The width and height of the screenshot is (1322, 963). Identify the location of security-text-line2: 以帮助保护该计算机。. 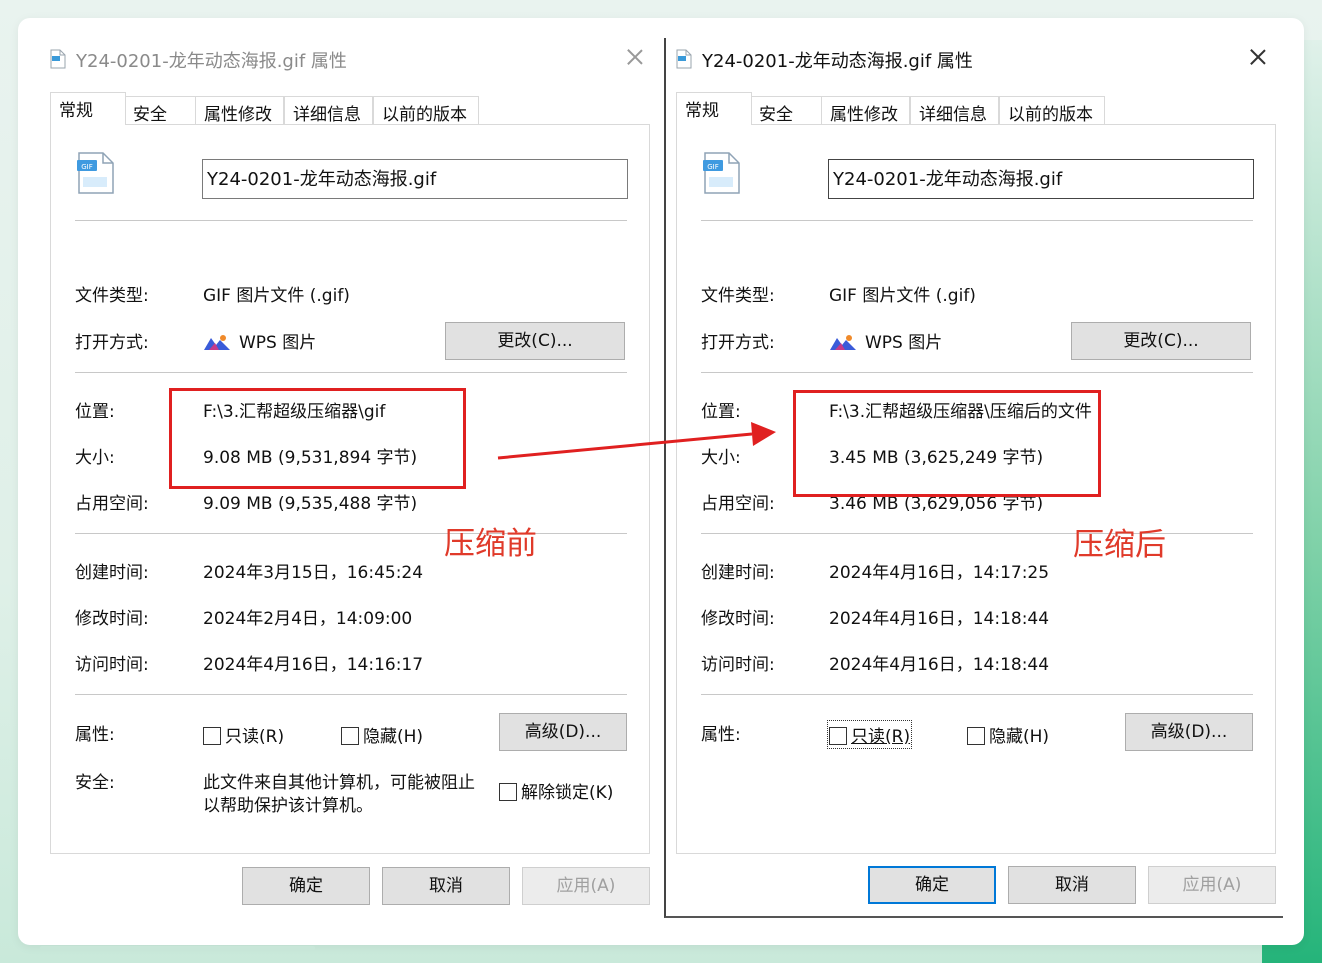
(288, 806).